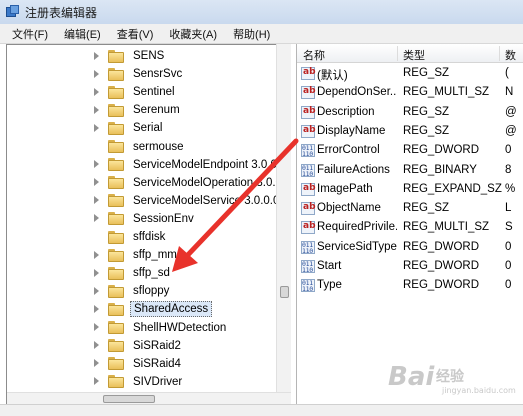 The image size is (523, 416). I want to click on menu-favorites: 收藏夹(A), so click(193, 34).